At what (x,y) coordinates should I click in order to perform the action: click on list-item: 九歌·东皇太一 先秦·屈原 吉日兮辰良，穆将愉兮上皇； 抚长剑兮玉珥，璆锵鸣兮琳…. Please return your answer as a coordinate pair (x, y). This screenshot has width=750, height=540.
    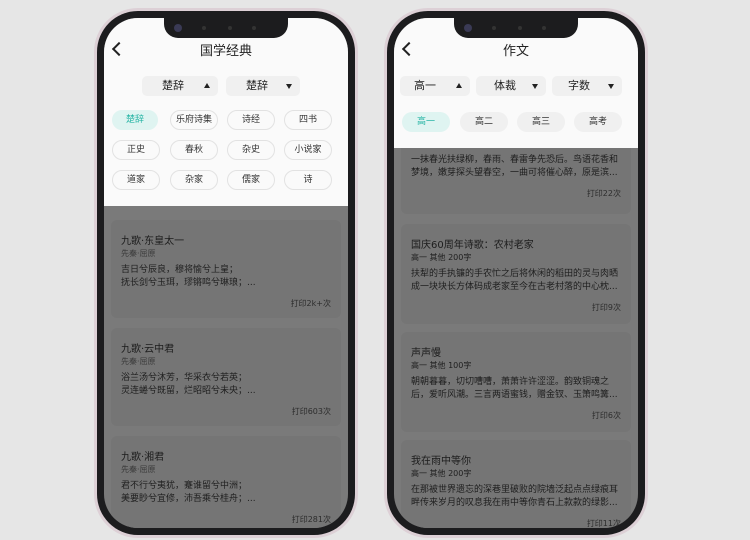
    Looking at the image, I should click on (226, 269).